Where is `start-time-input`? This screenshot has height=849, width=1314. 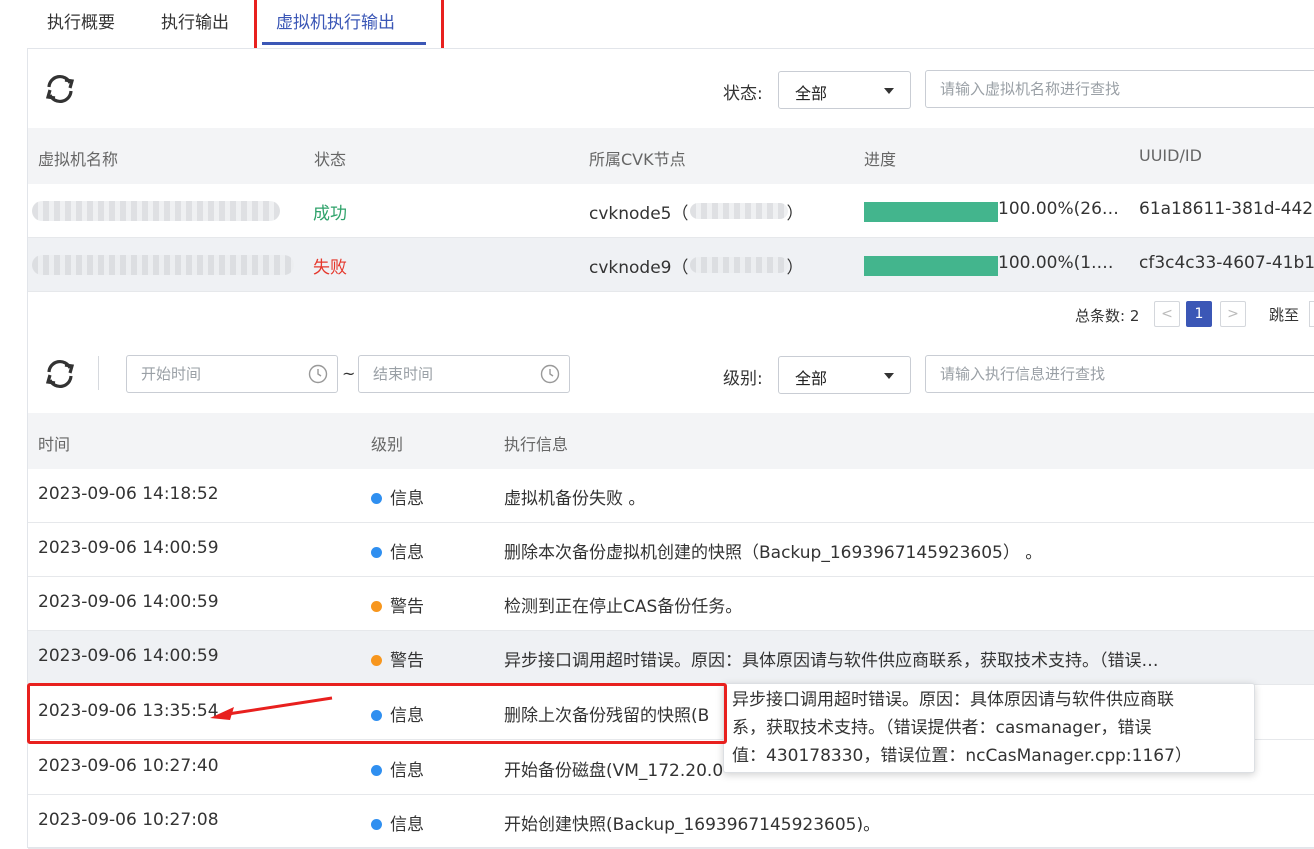
start-time-input is located at coordinates (232, 374).